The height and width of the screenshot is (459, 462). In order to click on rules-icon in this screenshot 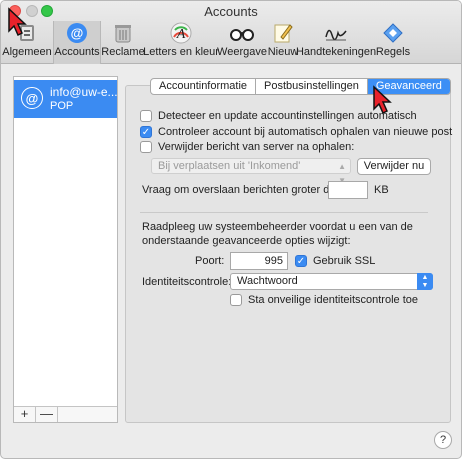, I will do `click(393, 33)`.